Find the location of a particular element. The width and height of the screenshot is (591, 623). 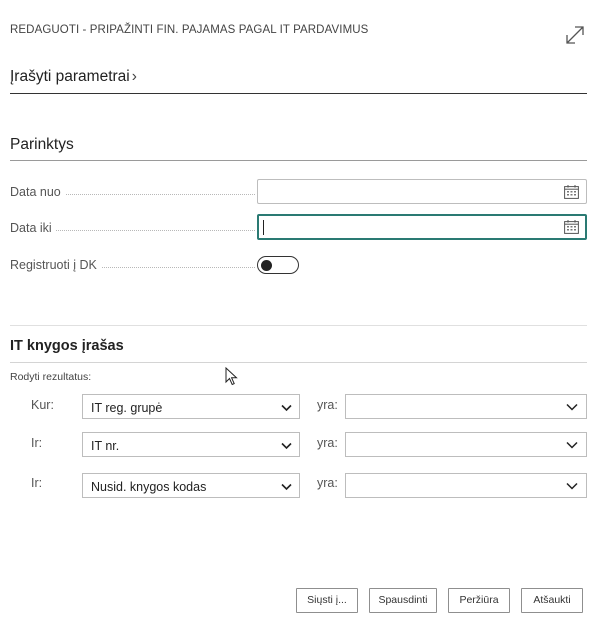

date-from-field is located at coordinates (422, 191).